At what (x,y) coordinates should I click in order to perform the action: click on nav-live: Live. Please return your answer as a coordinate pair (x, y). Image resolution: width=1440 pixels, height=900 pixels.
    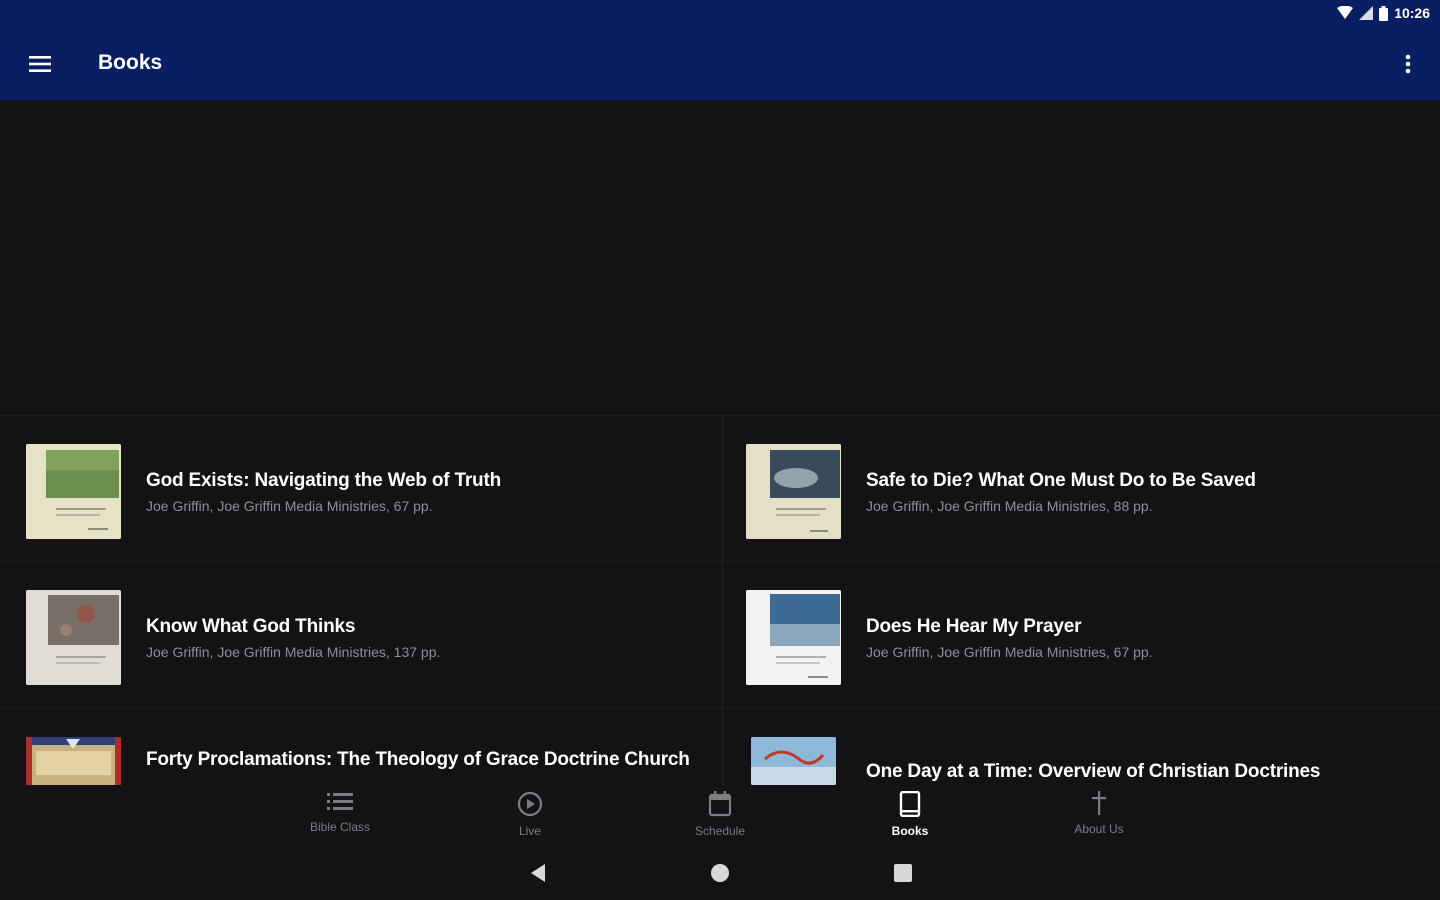
    Looking at the image, I should click on (530, 816).